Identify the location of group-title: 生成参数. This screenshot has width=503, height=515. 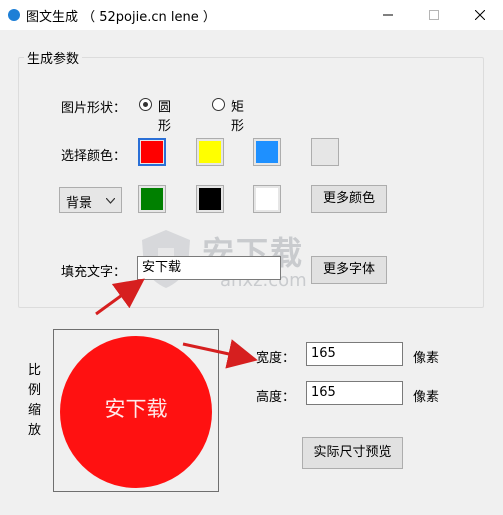
(53, 57).